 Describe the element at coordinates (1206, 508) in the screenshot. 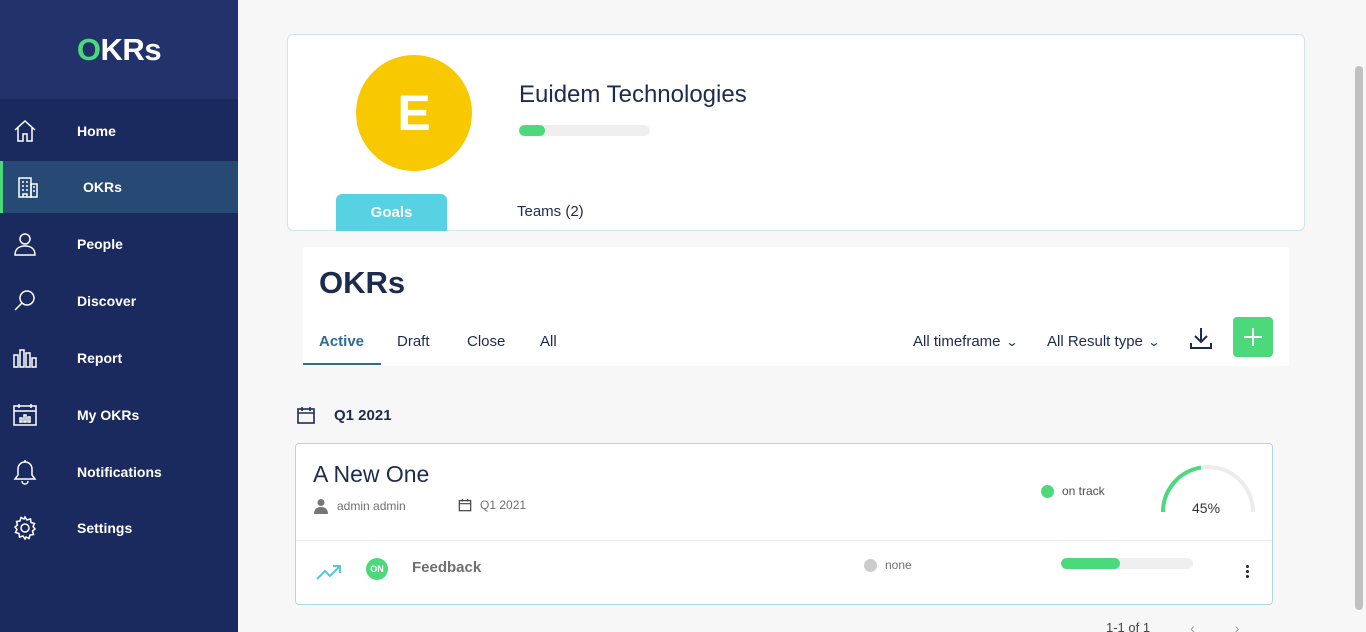

I see `progress-percent: 45%` at that location.